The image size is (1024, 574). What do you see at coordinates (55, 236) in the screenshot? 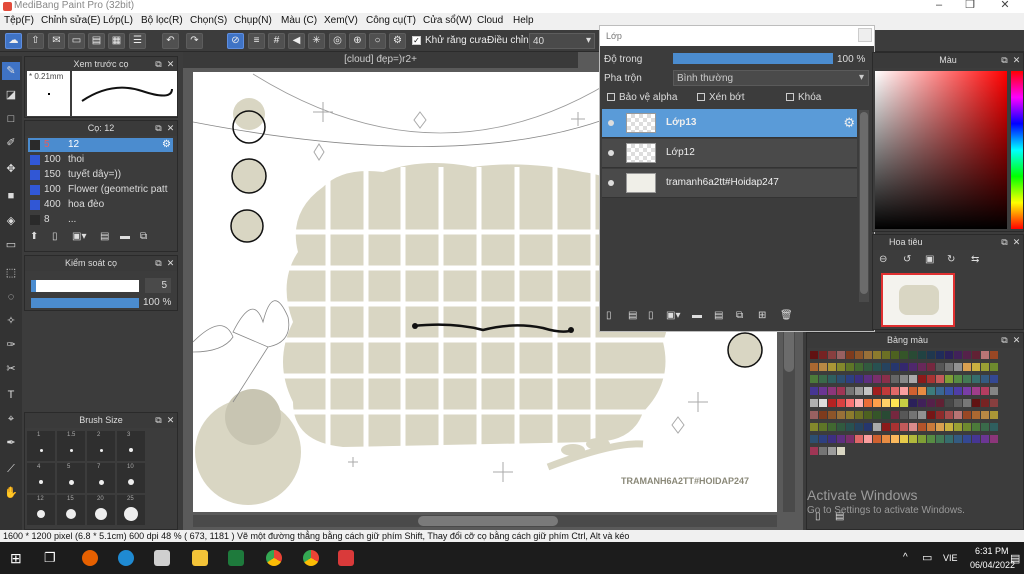
I see `new-brush-icon: ▯` at bounding box center [55, 236].